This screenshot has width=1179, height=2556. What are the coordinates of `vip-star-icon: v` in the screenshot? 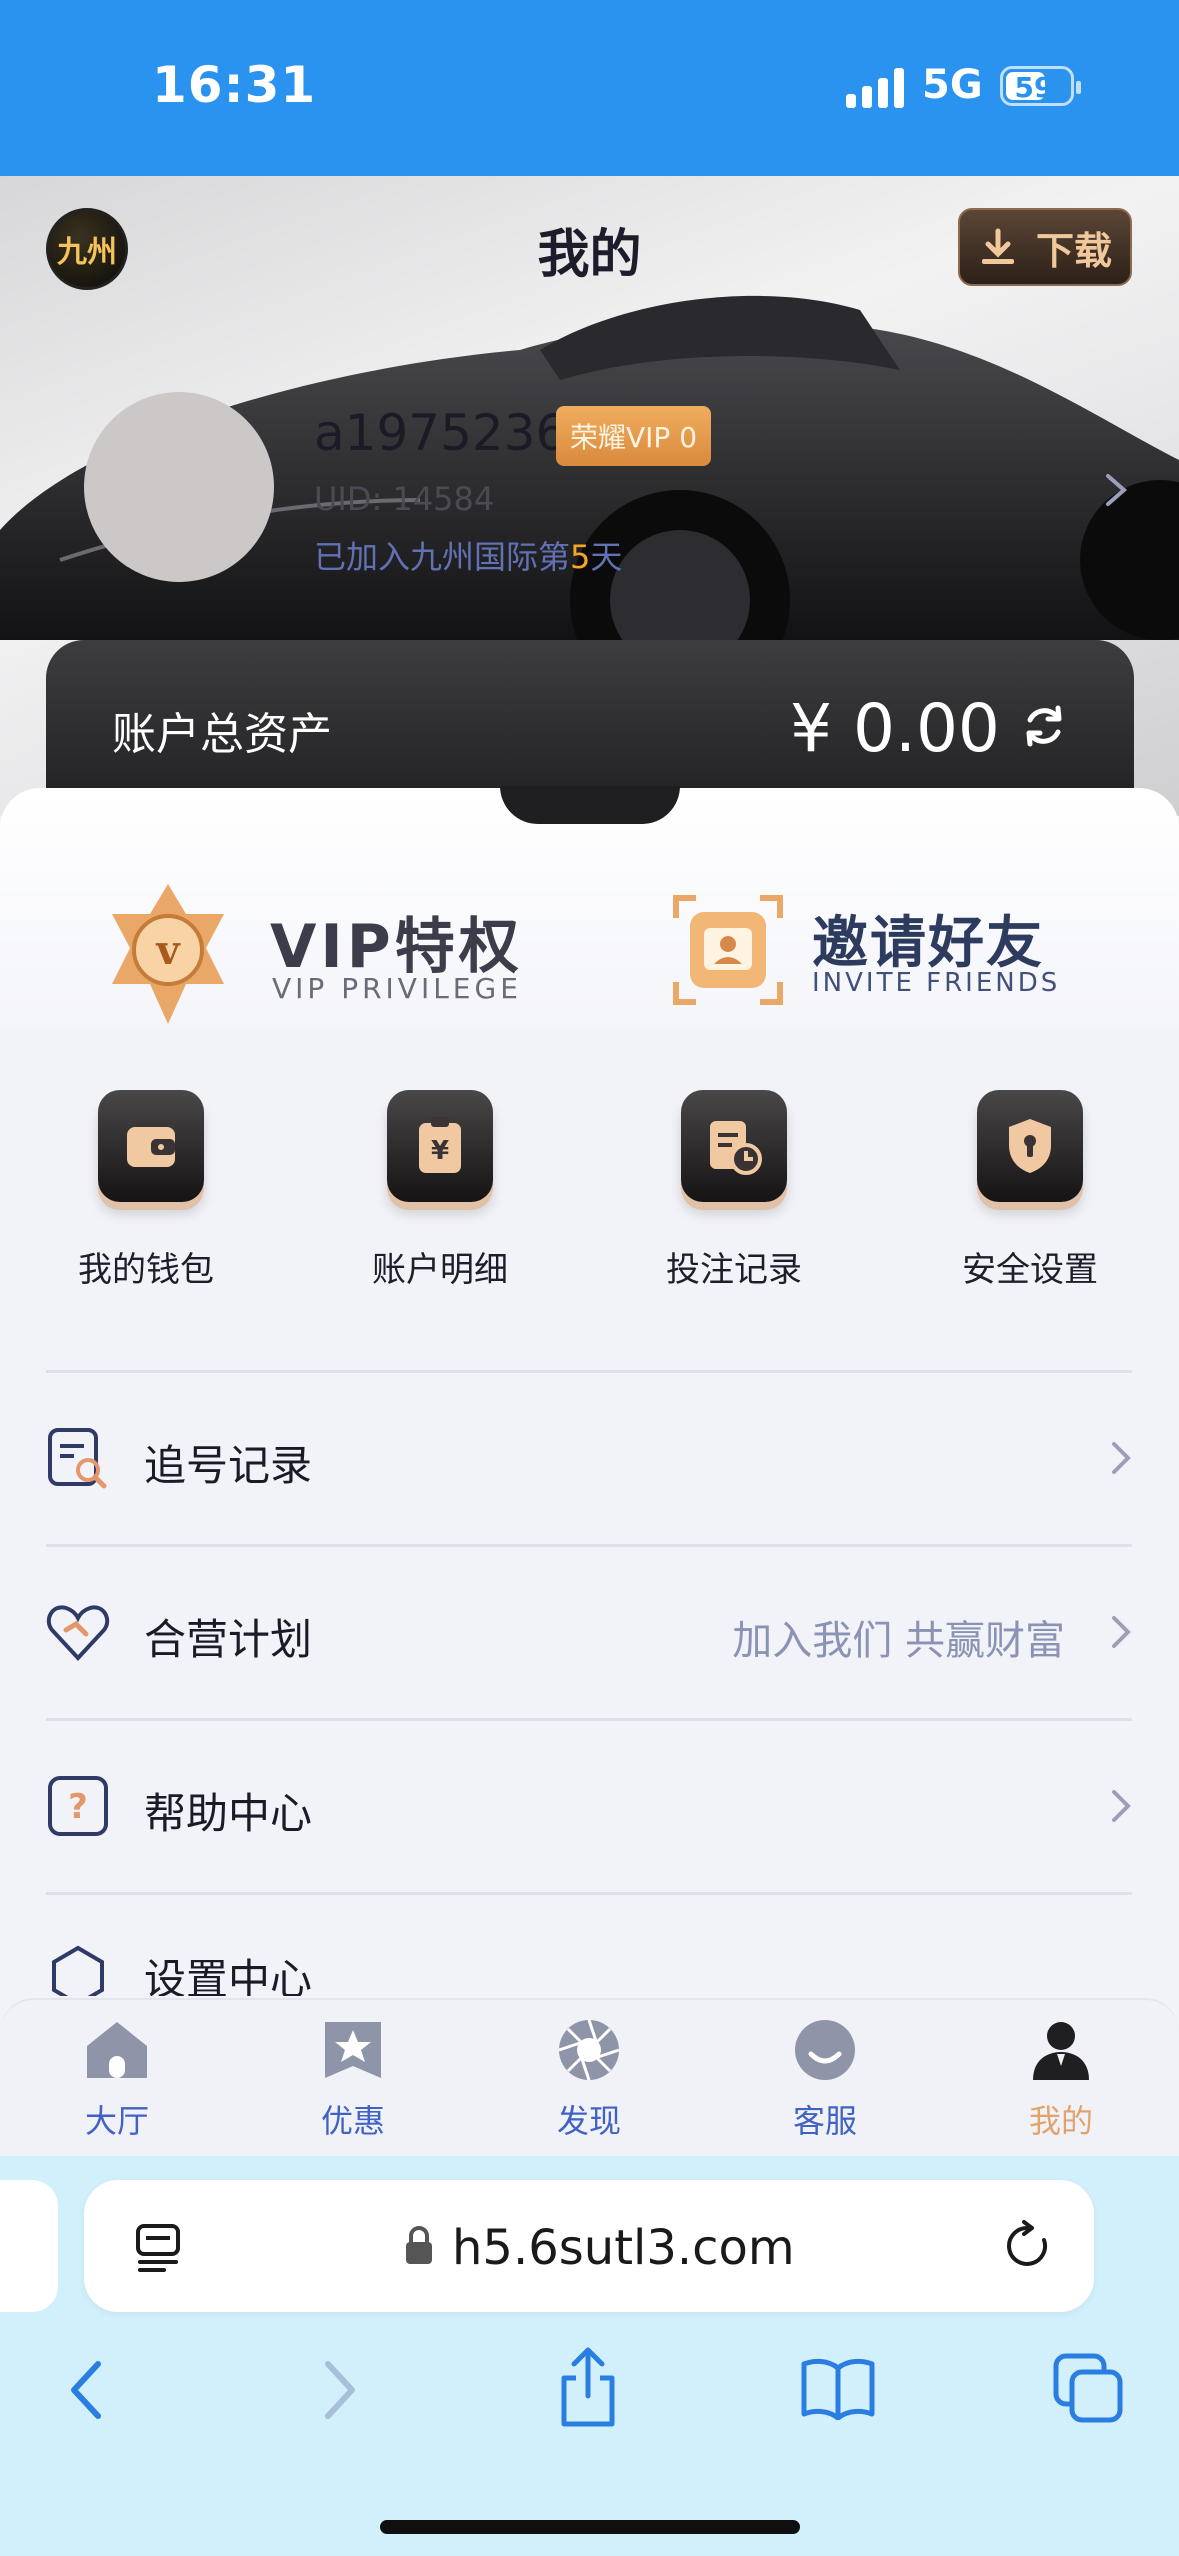 It's located at (168, 954).